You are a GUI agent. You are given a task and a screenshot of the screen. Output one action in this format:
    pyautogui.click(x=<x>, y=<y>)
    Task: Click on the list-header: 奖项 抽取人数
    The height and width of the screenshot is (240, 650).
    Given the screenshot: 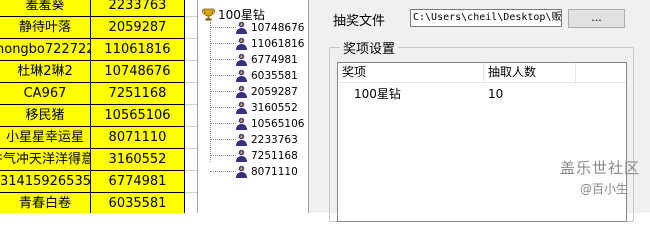 What is the action you would take?
    pyautogui.click(x=482, y=73)
    